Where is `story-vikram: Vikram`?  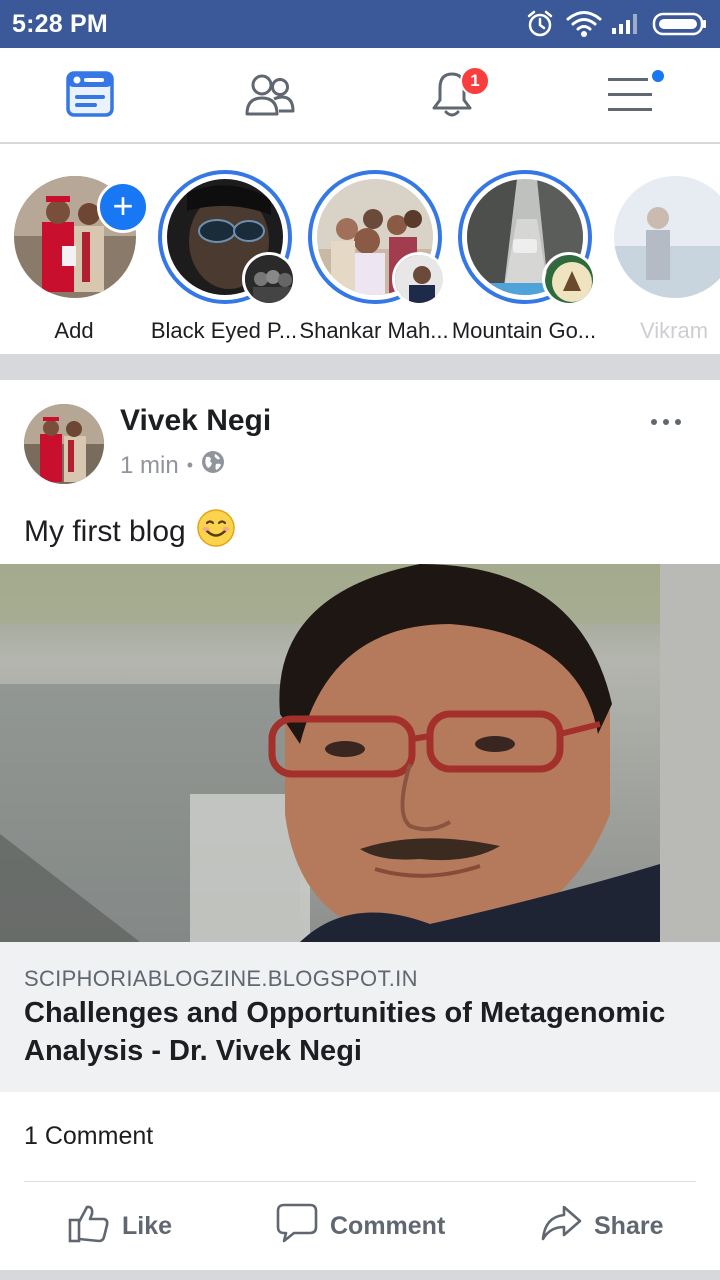 story-vikram: Vikram is located at coordinates (660, 256).